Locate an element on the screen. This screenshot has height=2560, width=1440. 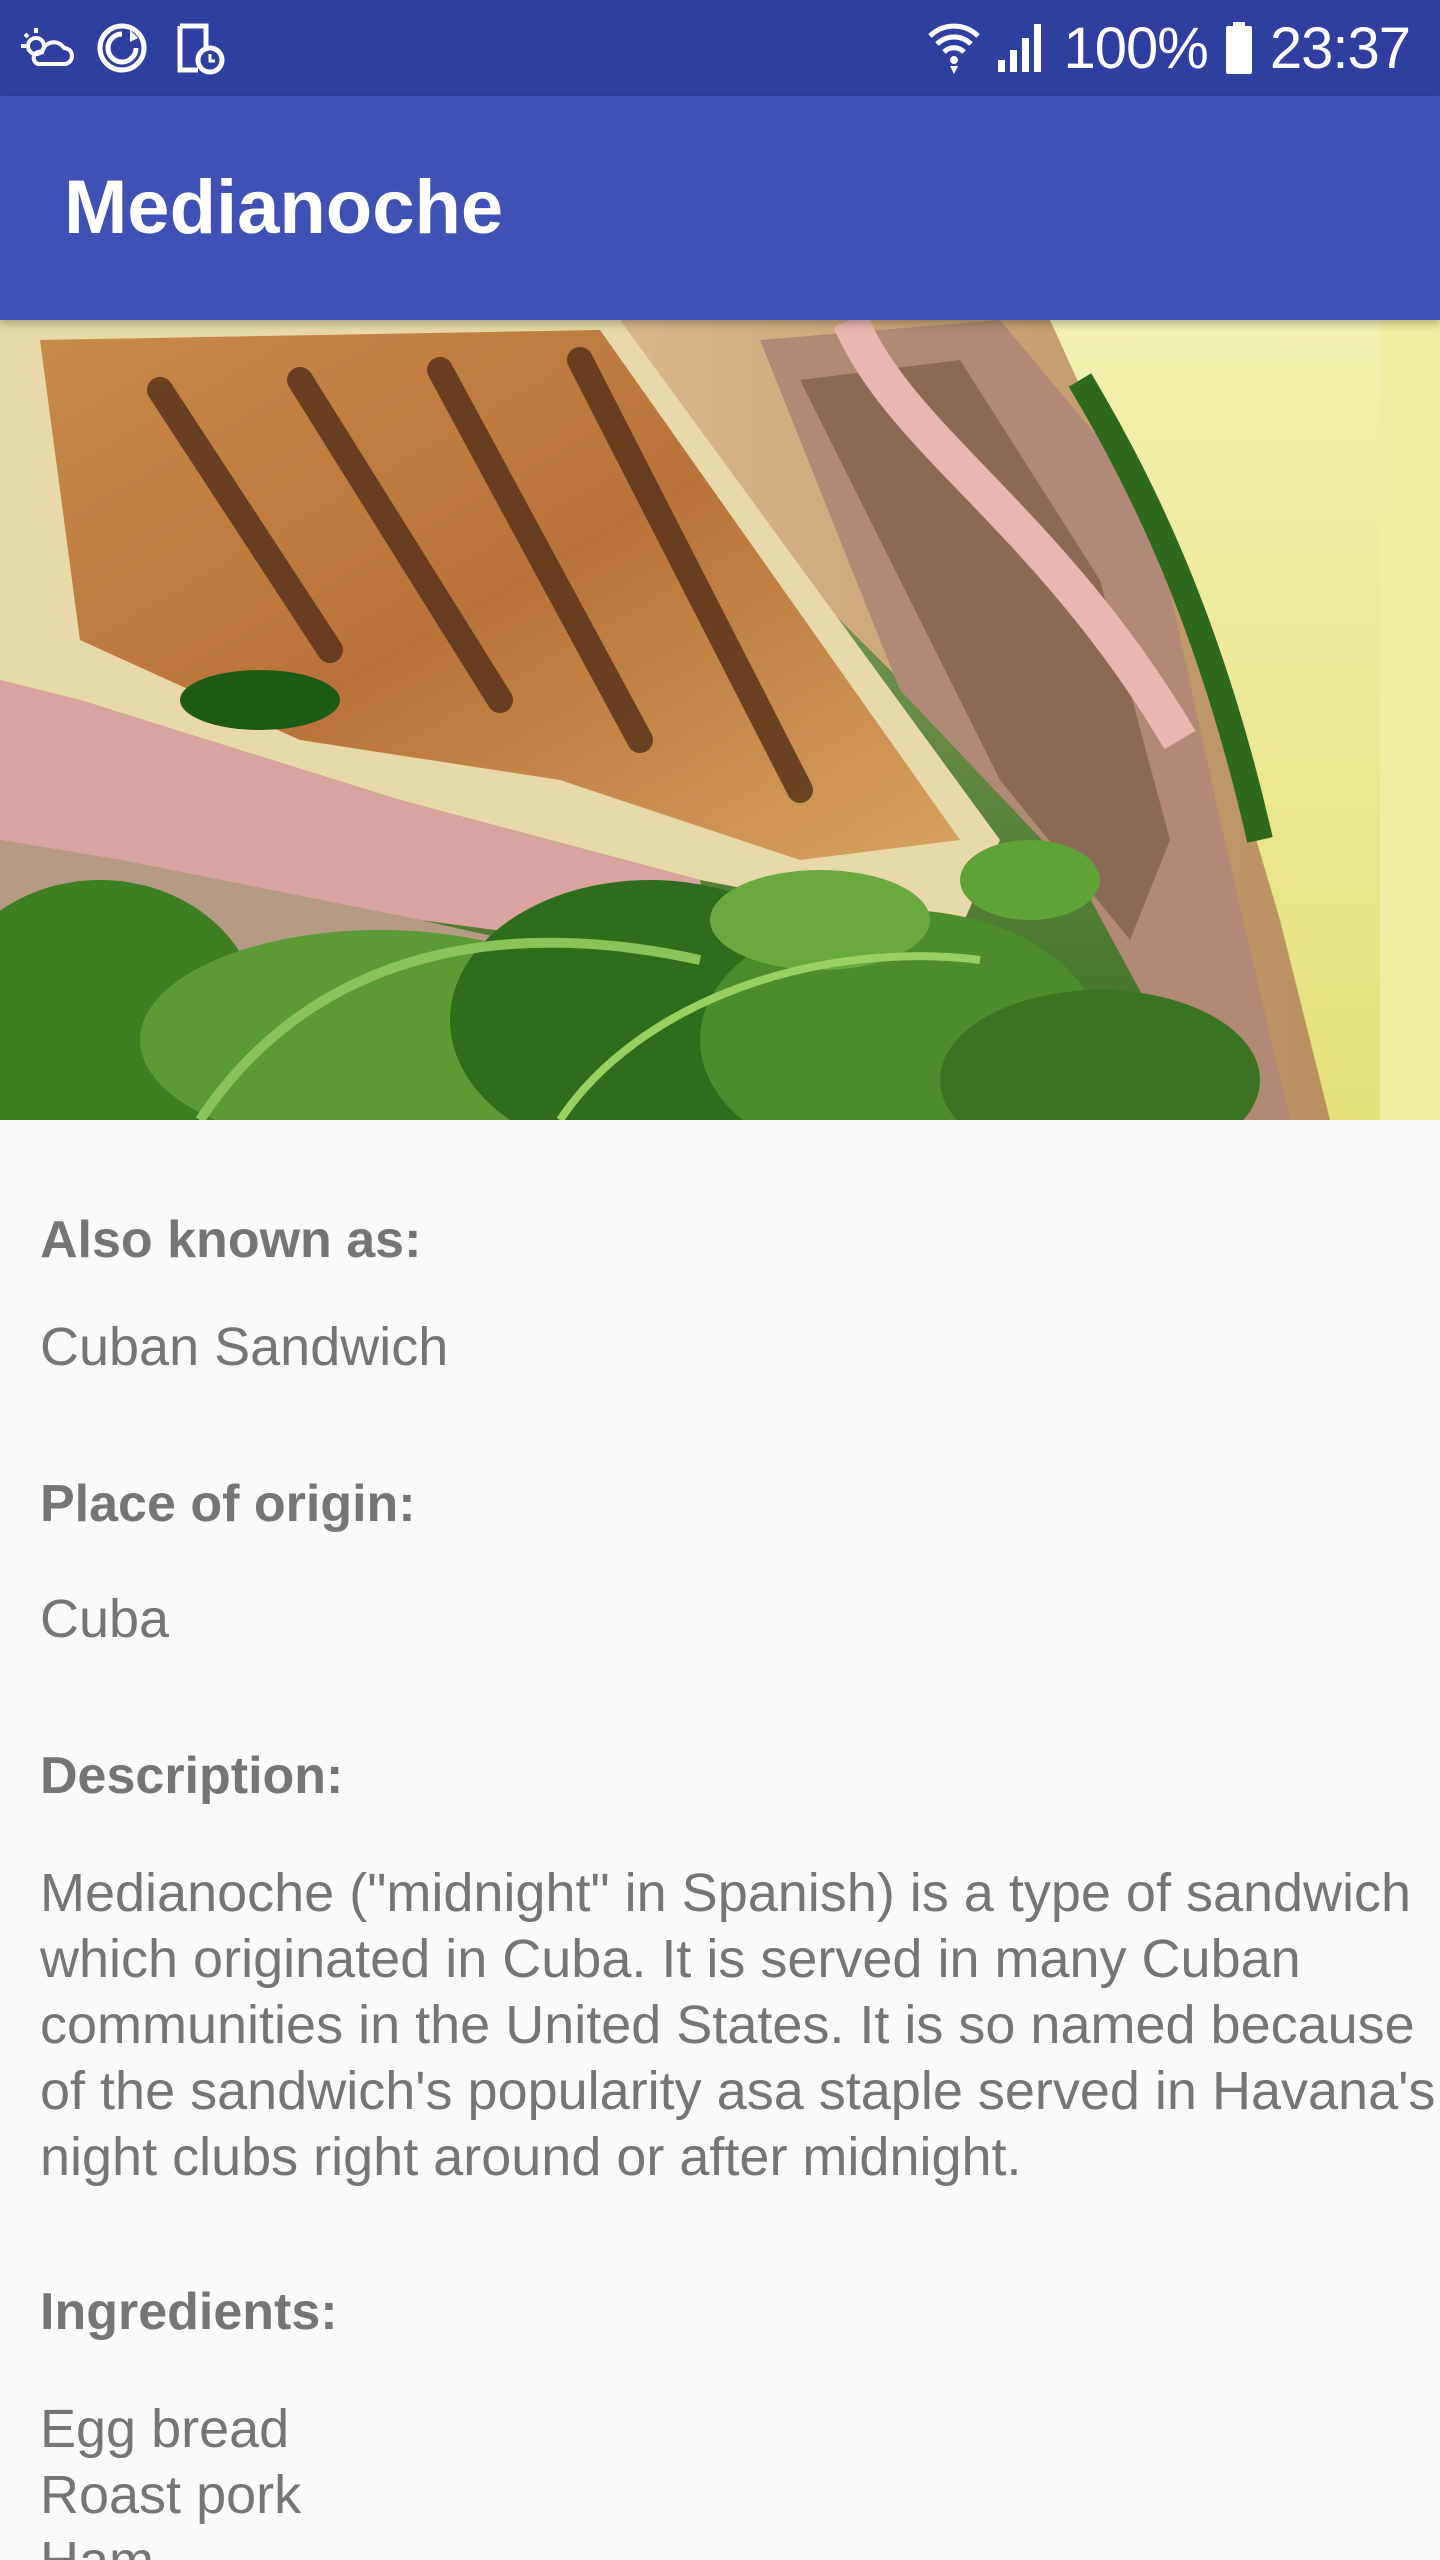
clipboard-clock-icon is located at coordinates (198, 48).